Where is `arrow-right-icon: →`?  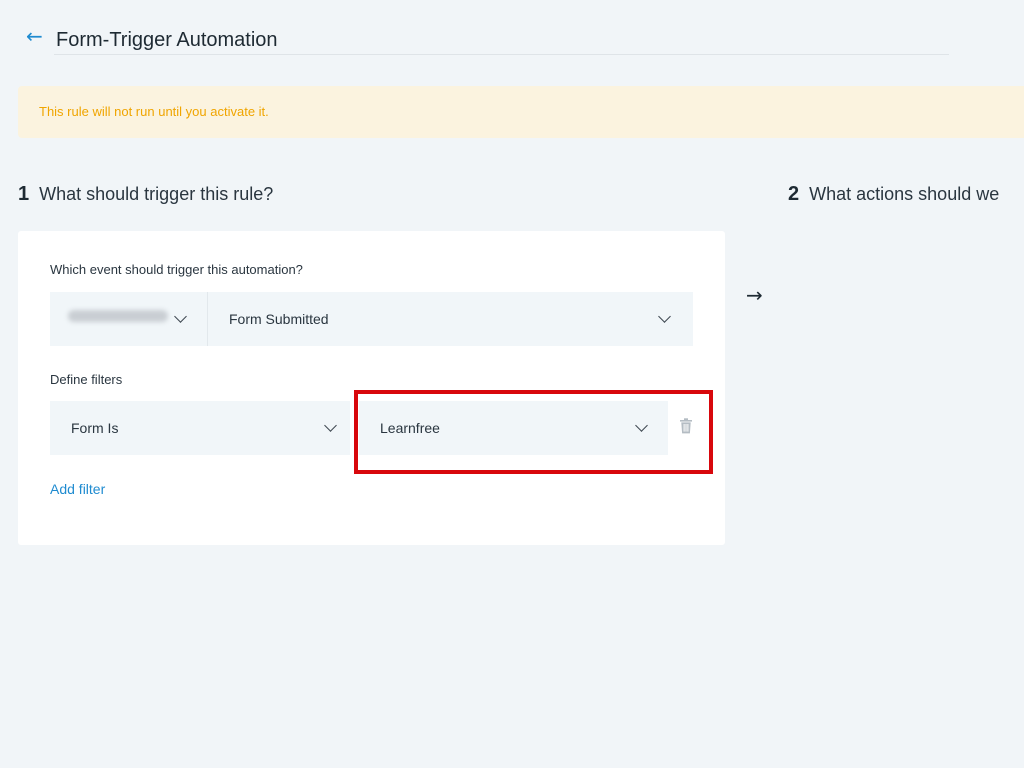
arrow-right-icon: → is located at coordinates (754, 295).